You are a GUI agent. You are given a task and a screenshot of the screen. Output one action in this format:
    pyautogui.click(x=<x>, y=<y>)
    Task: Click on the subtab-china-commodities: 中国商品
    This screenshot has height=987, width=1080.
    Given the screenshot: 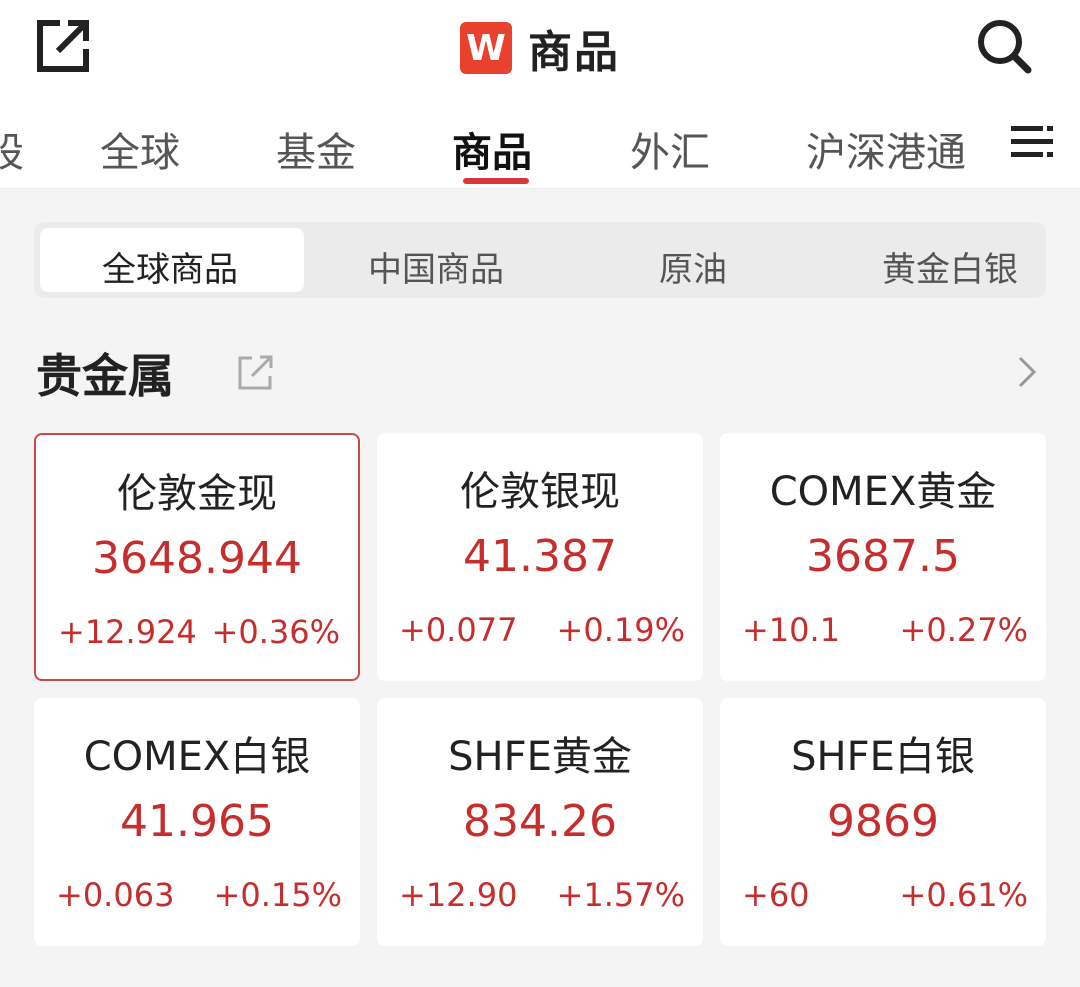 What is the action you would take?
    pyautogui.click(x=436, y=266)
    